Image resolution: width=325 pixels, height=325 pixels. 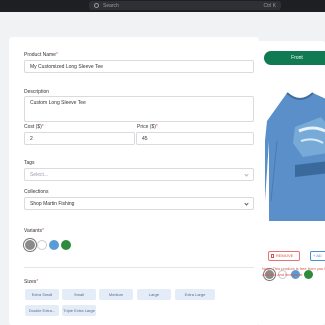 I want to click on variants-label: Variants*, so click(x=34, y=231).